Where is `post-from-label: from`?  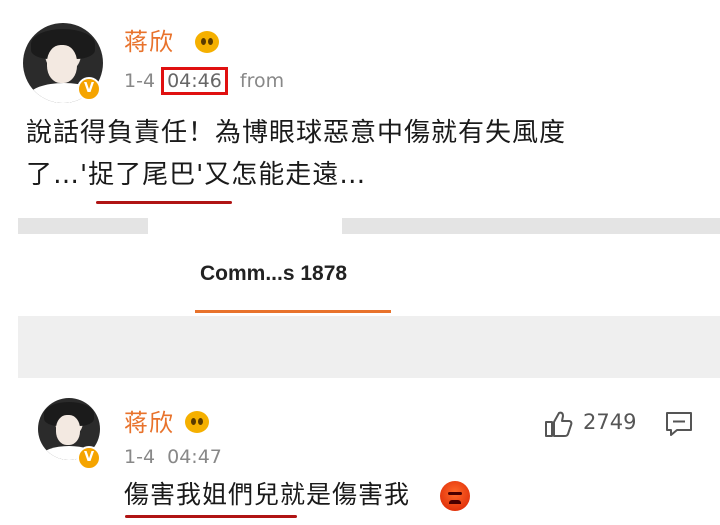
post-from-label: from is located at coordinates (262, 81).